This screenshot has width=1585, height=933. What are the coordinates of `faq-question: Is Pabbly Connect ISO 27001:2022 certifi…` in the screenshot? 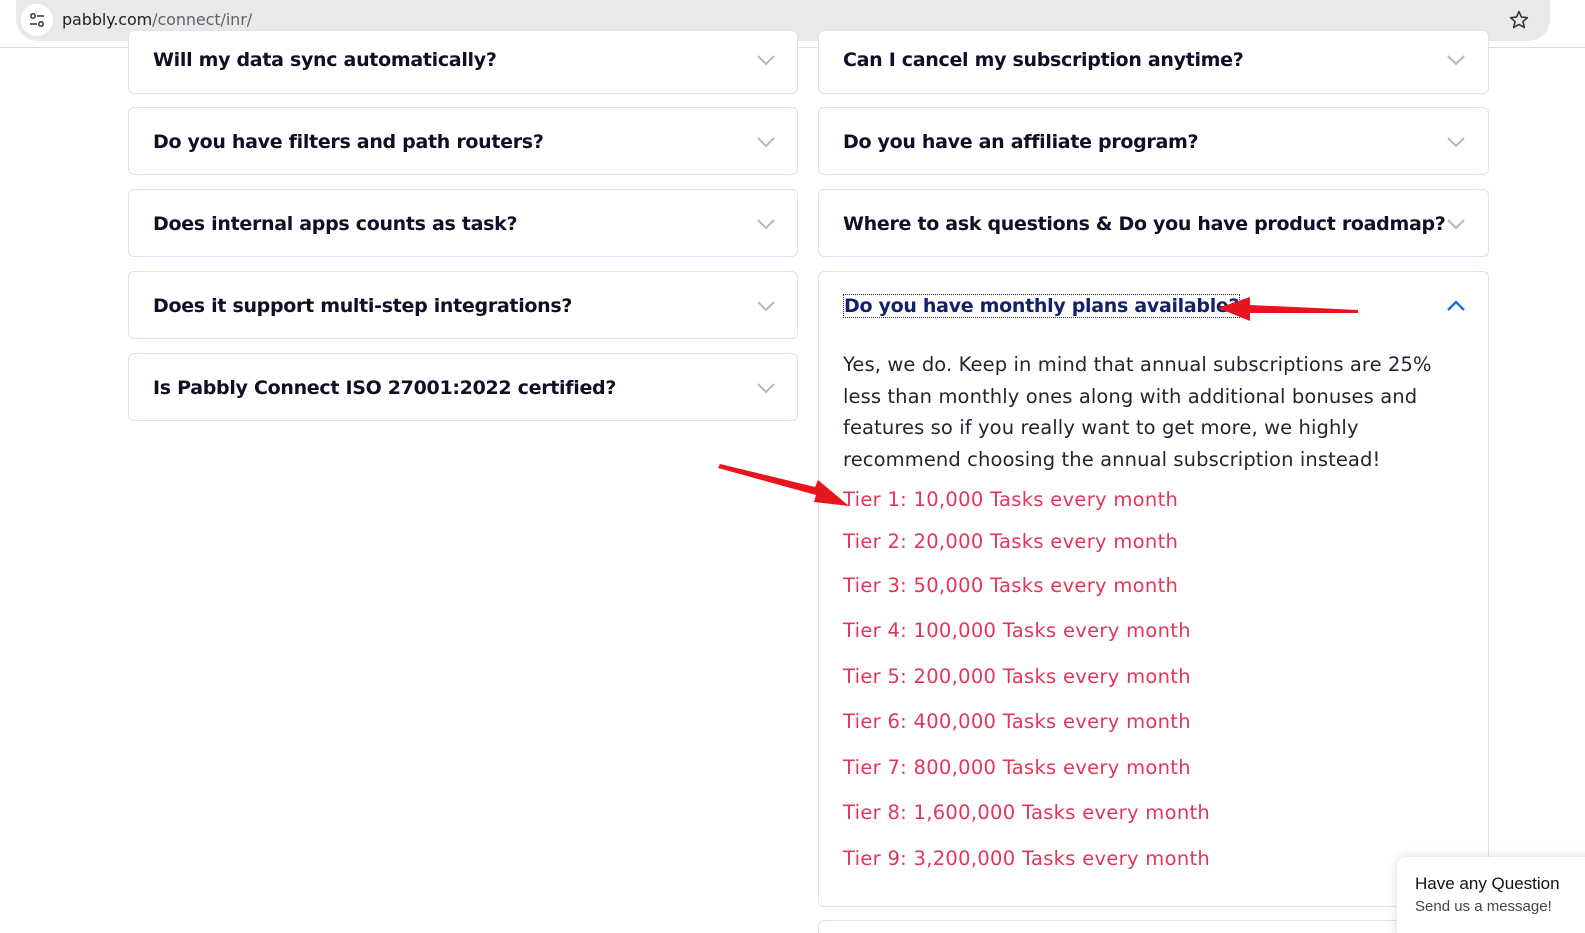 It's located at (385, 388).